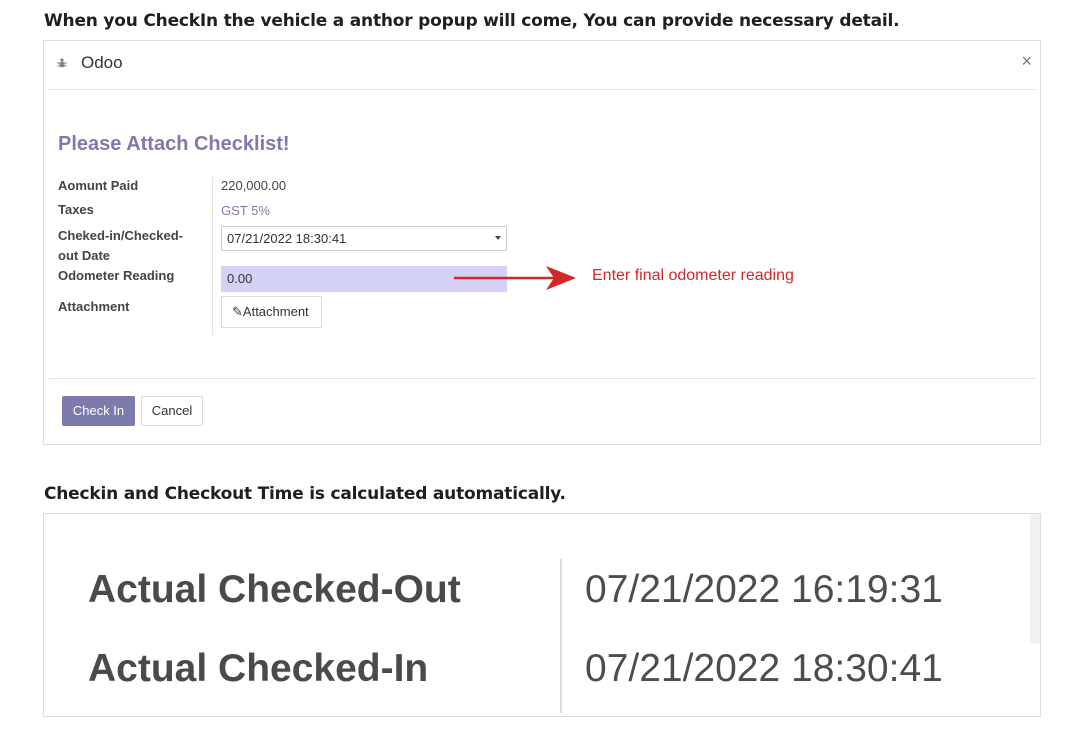 The width and height of the screenshot is (1075, 737). I want to click on checkin-date-value: 07/21/2022 18:30:41, so click(287, 238).